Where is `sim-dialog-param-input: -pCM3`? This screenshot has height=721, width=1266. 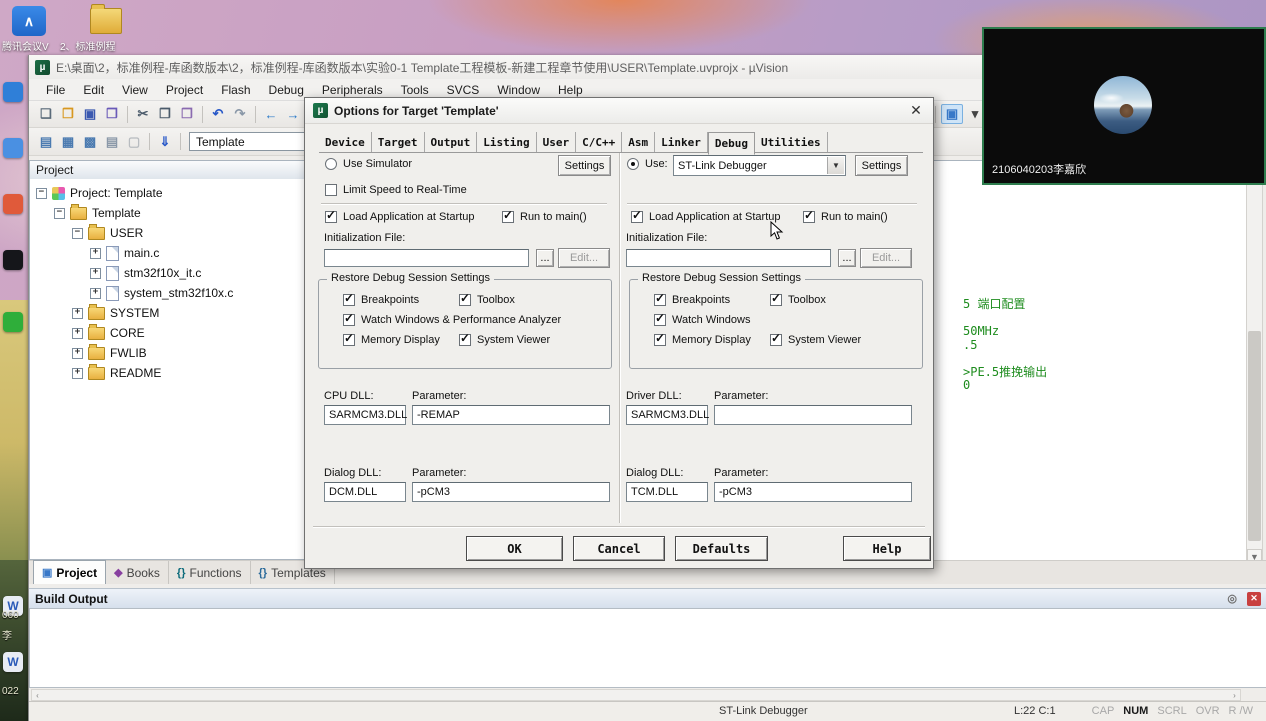 sim-dialog-param-input: -pCM3 is located at coordinates (511, 492).